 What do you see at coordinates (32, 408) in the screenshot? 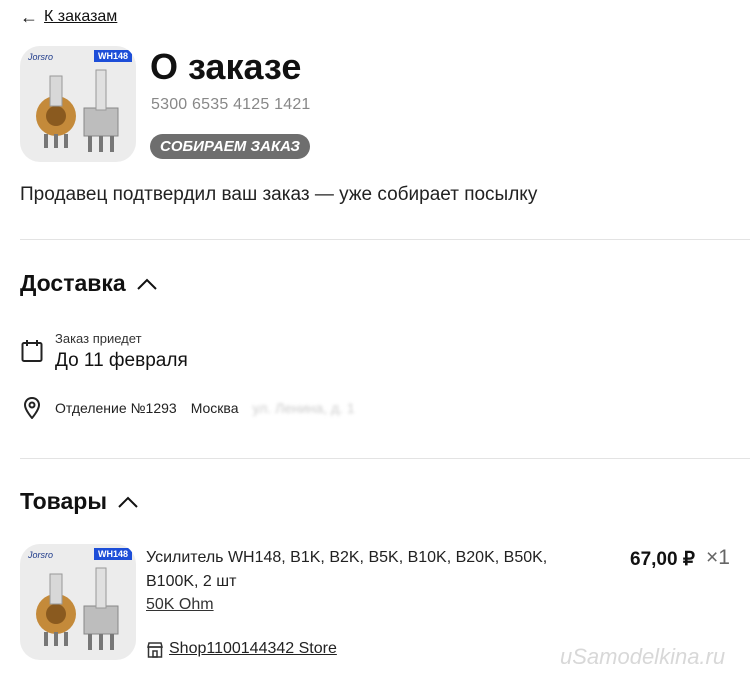
I see `location-pin-icon` at bounding box center [32, 408].